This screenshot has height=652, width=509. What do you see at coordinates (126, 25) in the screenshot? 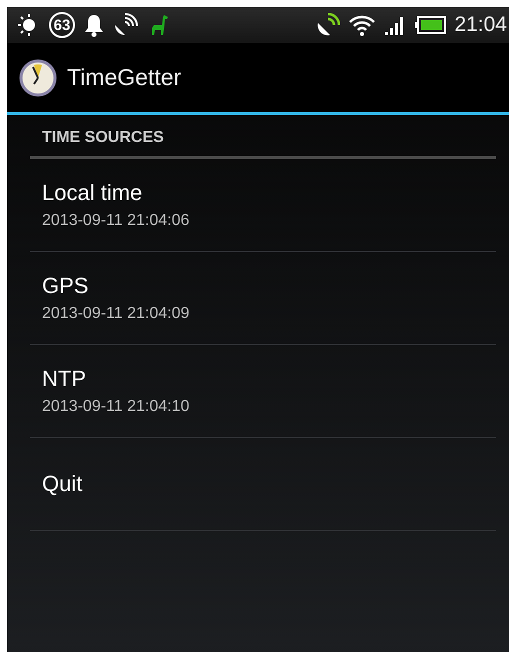
I see `satellite-icon` at bounding box center [126, 25].